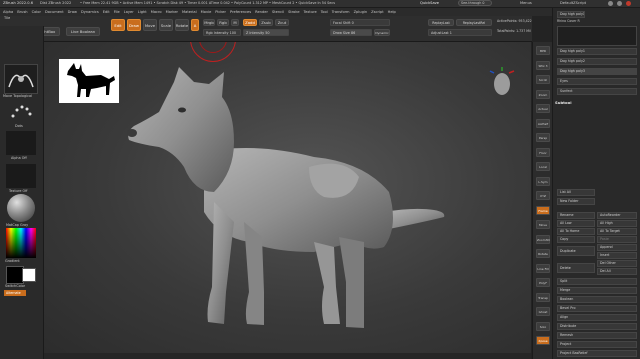 The image size is (640, 359). I want to click on menu-material: Material, so click(189, 12).